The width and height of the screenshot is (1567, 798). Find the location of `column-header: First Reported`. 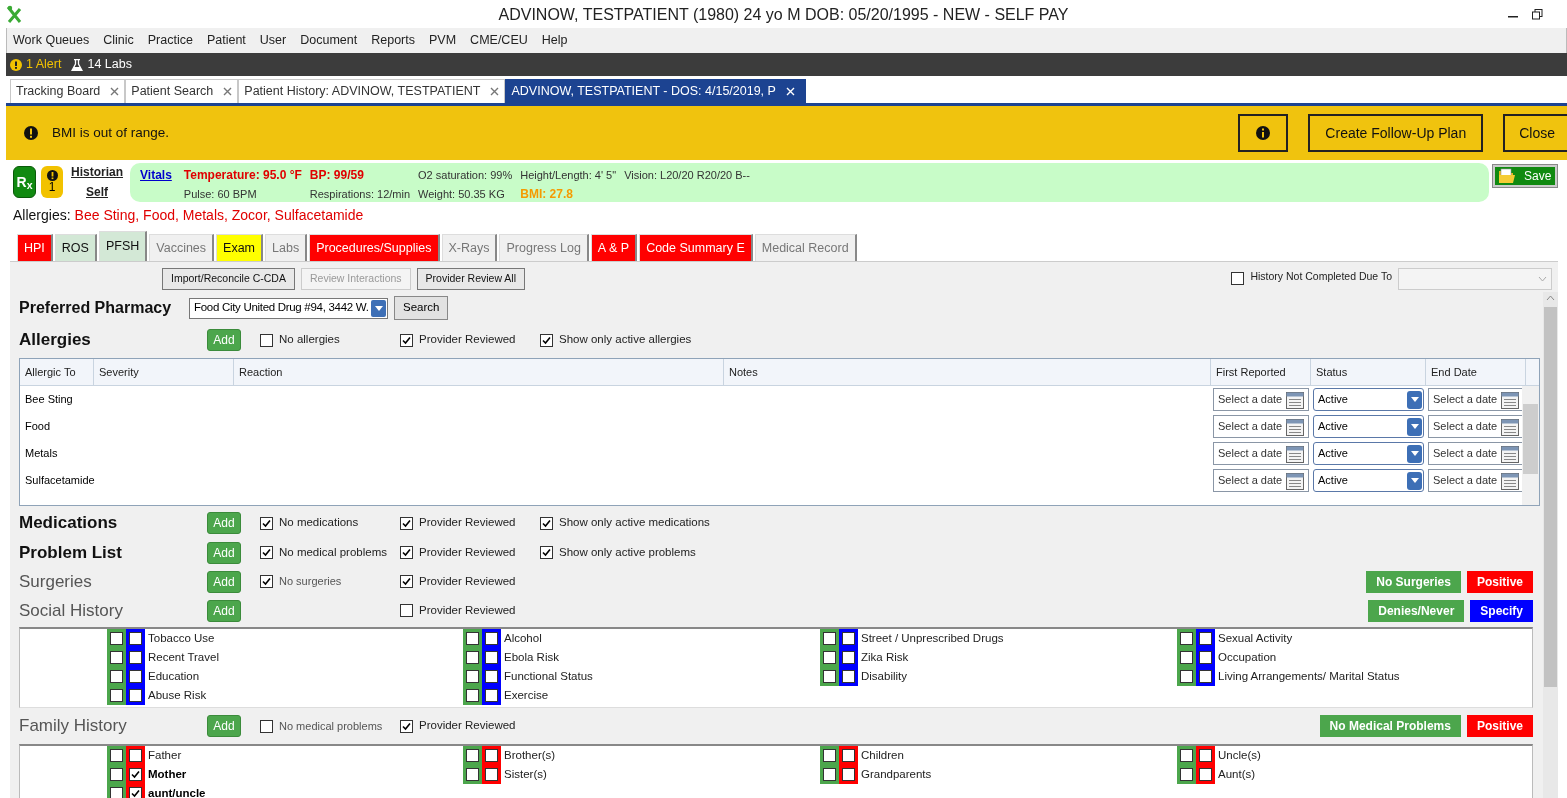

column-header: First Reported is located at coordinates (1261, 372).